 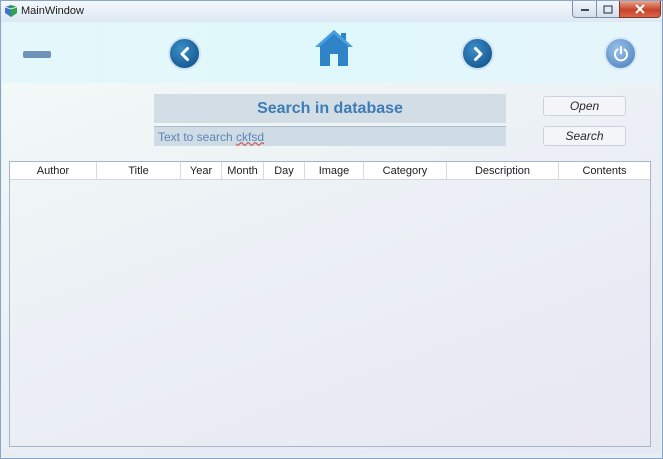 What do you see at coordinates (584, 106) in the screenshot?
I see `open-button: Open` at bounding box center [584, 106].